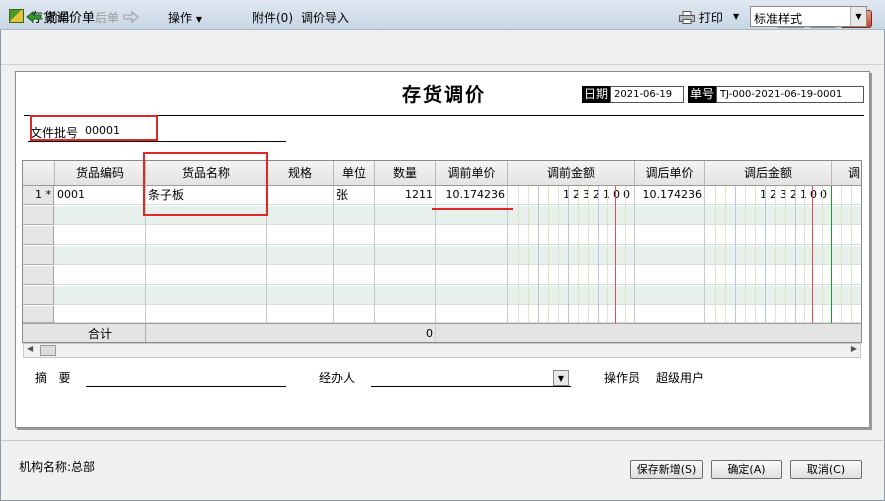 This screenshot has height=501, width=885. Describe the element at coordinates (790, 94) in the screenshot. I see `doc-no-field: TJ-000-2021-06-19-0001` at that location.